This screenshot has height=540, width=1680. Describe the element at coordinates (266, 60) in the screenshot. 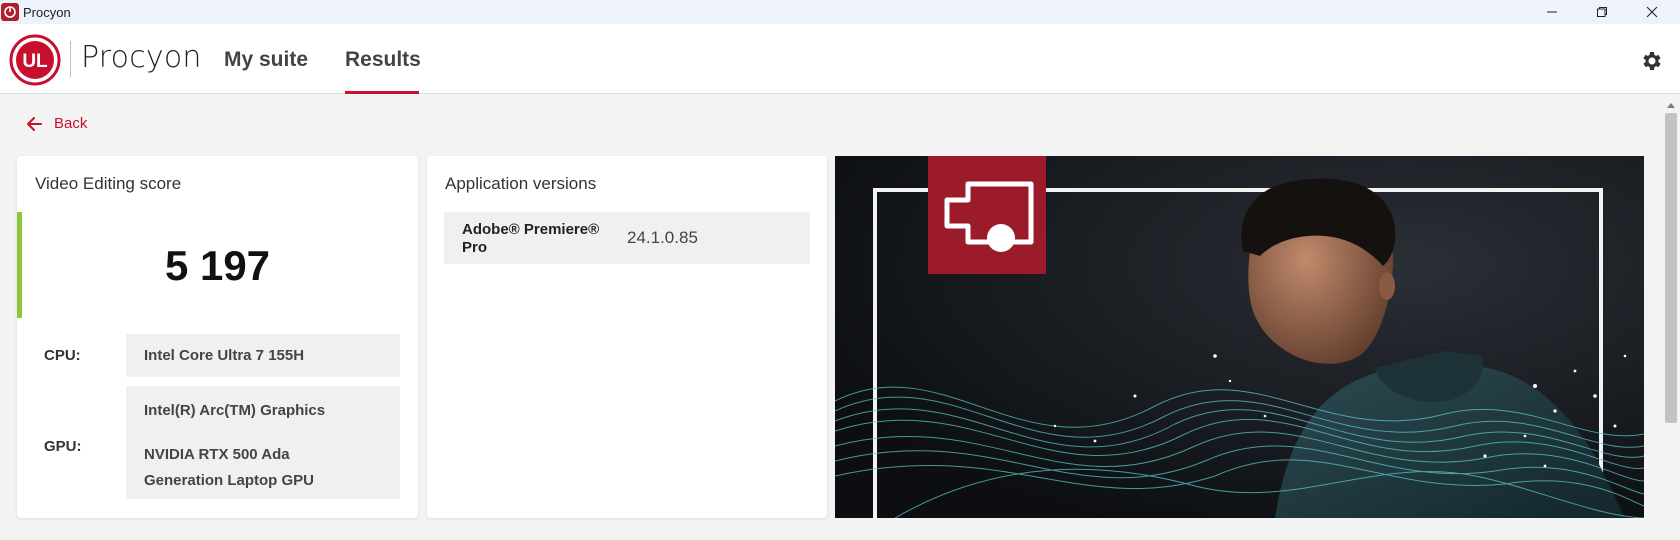

I see `nav-my-suite: My suite` at that location.